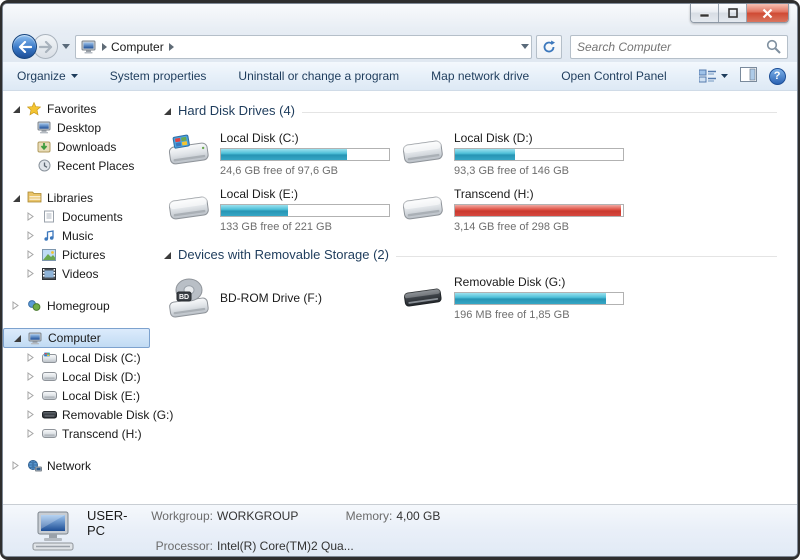 The width and height of the screenshot is (800, 560). I want to click on drive-item-local-disk-c: Local Disk (C:) 24,6 GB free of 97,6 GB, so click(282, 153).